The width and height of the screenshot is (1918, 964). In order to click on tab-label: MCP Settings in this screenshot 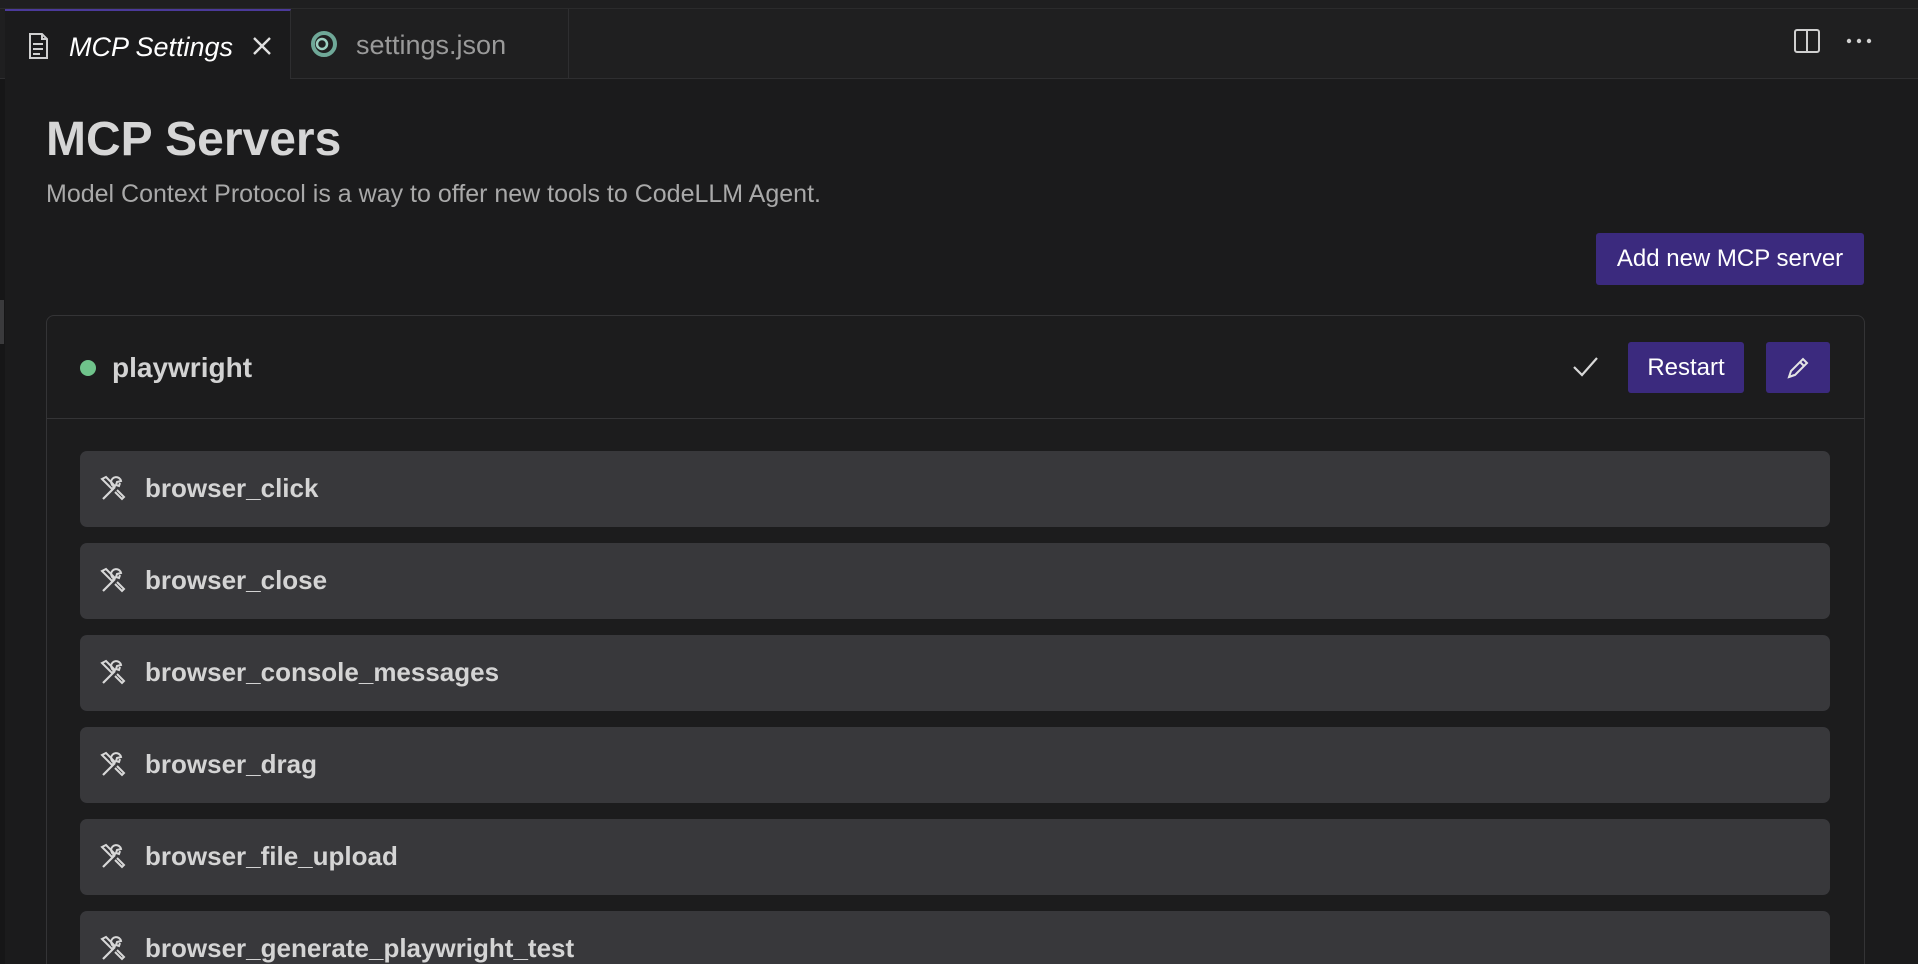, I will do `click(151, 47)`.